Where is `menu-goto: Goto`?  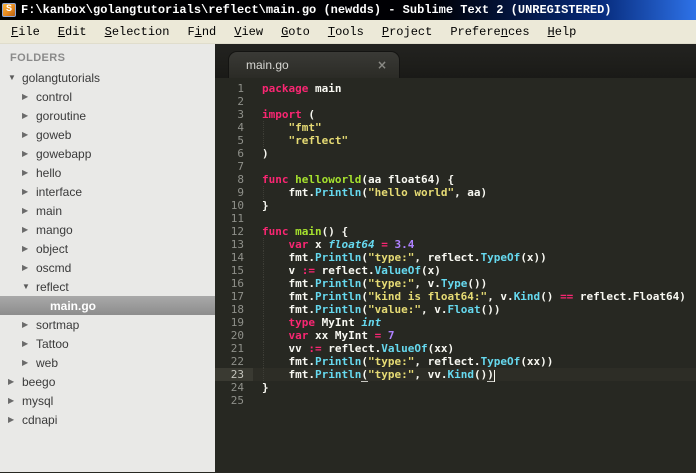 menu-goto: Goto is located at coordinates (295, 32).